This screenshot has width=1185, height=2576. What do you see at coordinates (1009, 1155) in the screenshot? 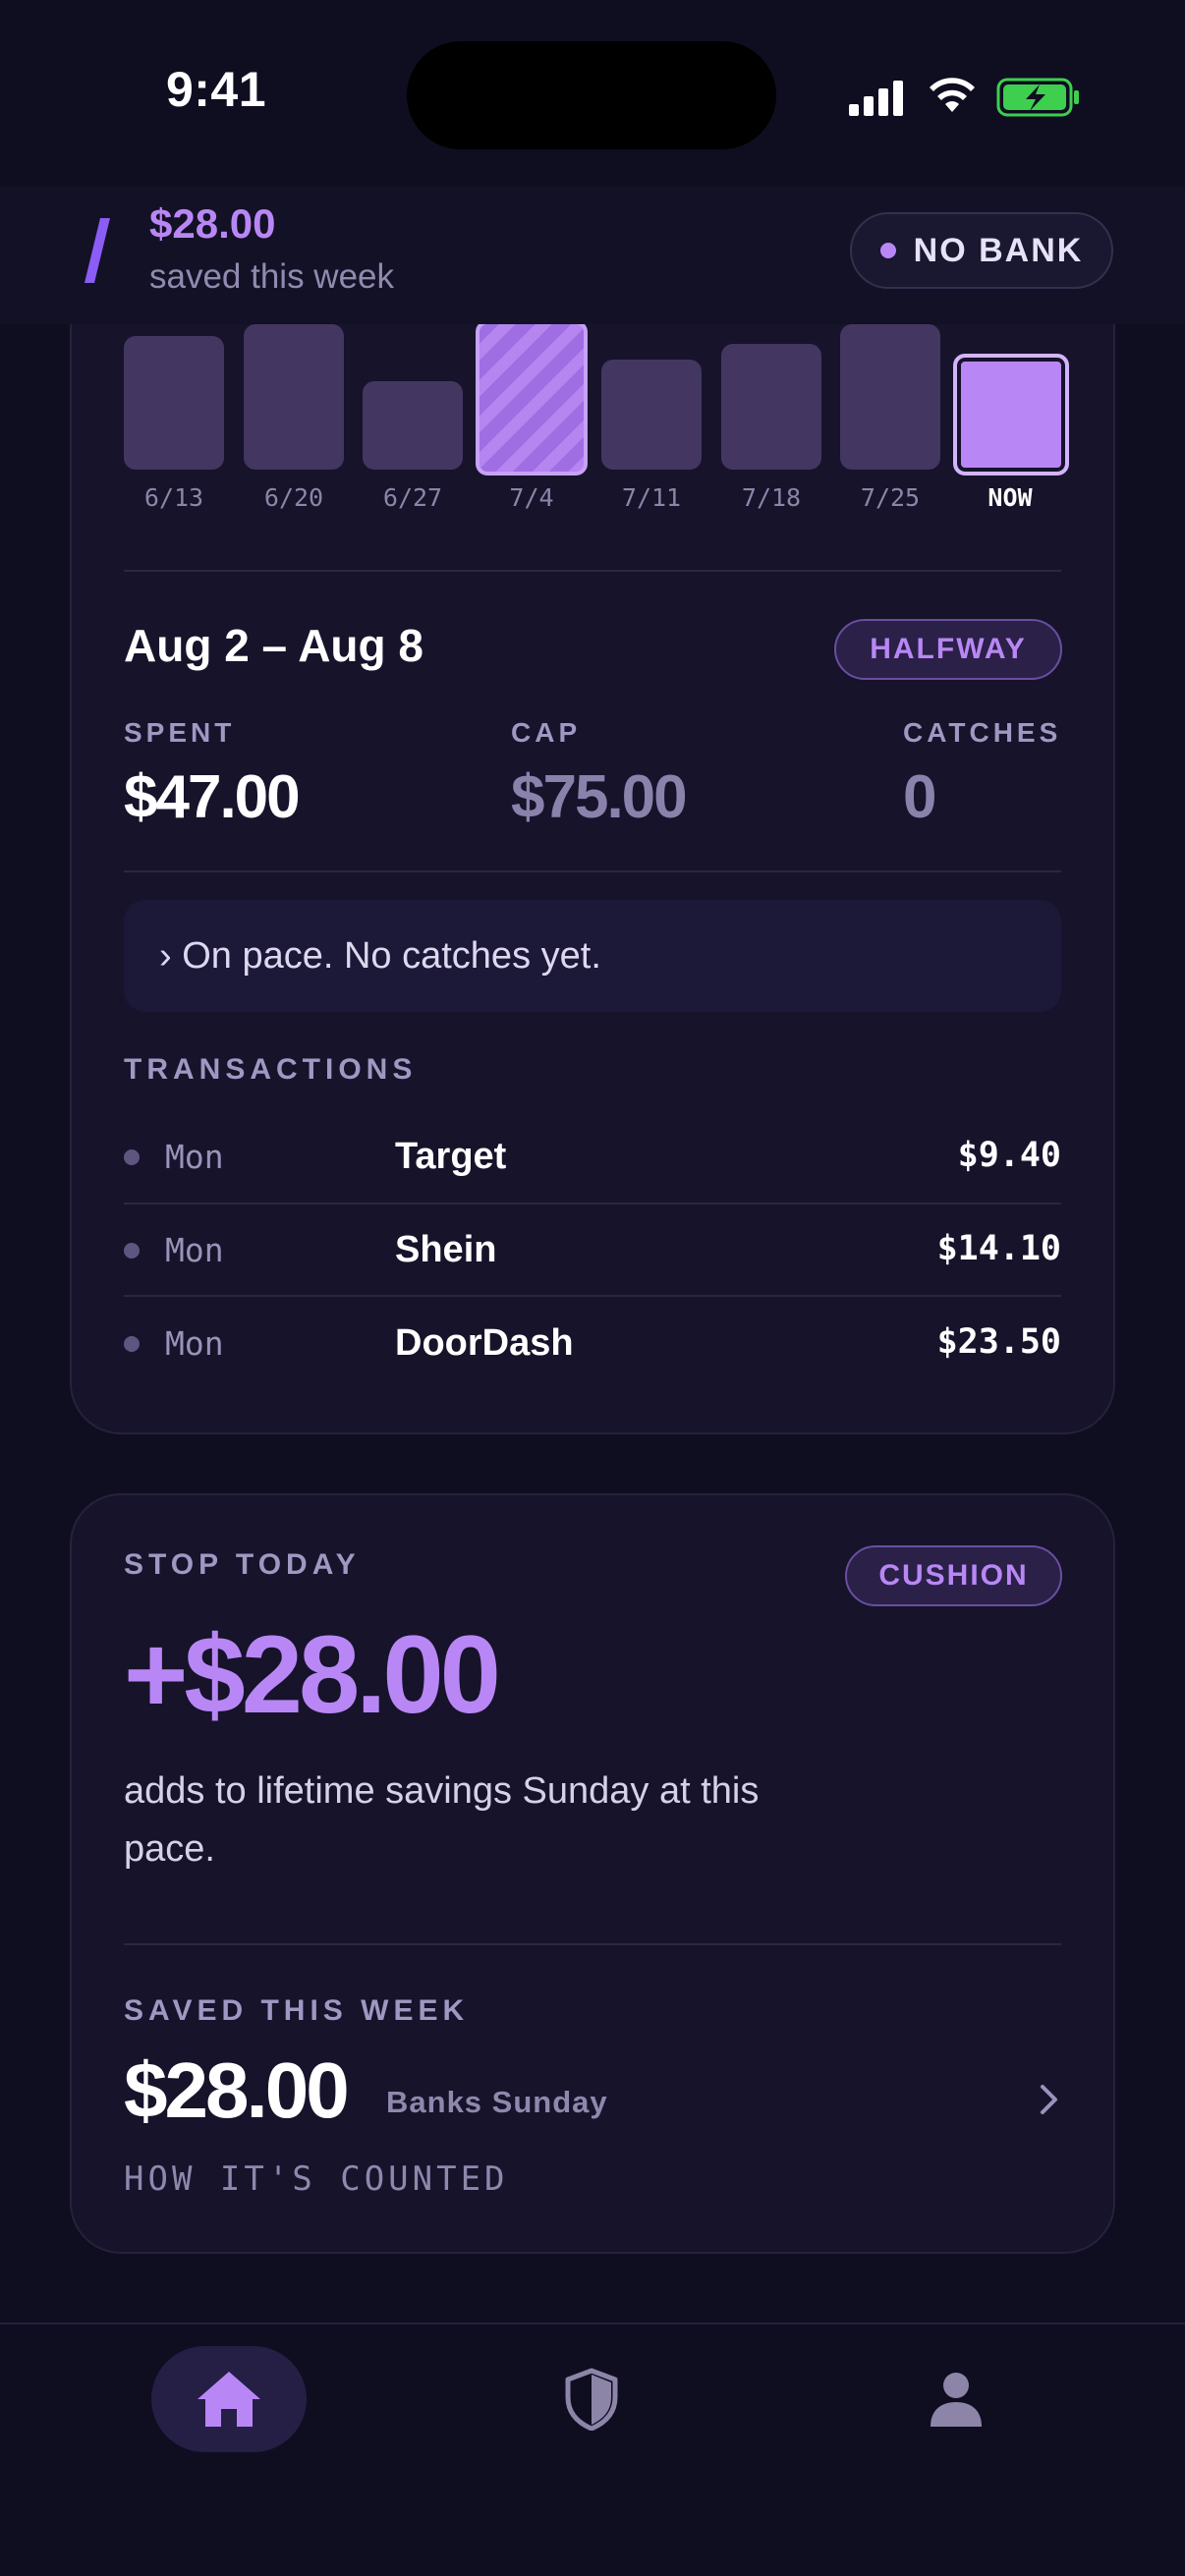
I see `transaction-amount: $9.40` at bounding box center [1009, 1155].